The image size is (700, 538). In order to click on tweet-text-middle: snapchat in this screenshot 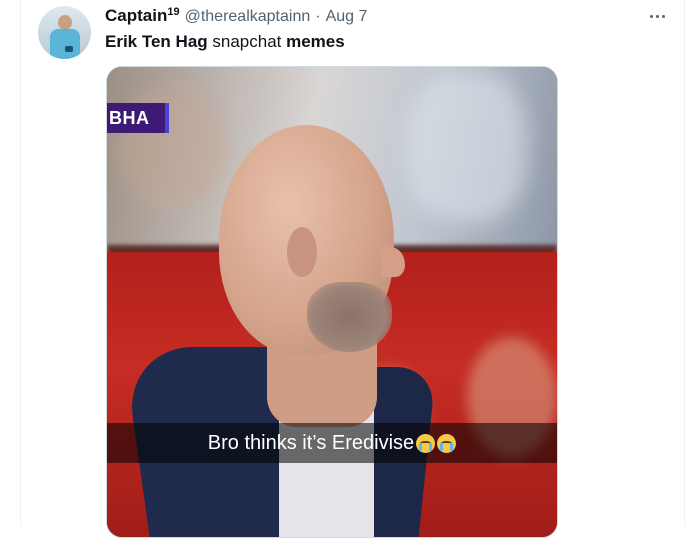, I will do `click(247, 41)`.